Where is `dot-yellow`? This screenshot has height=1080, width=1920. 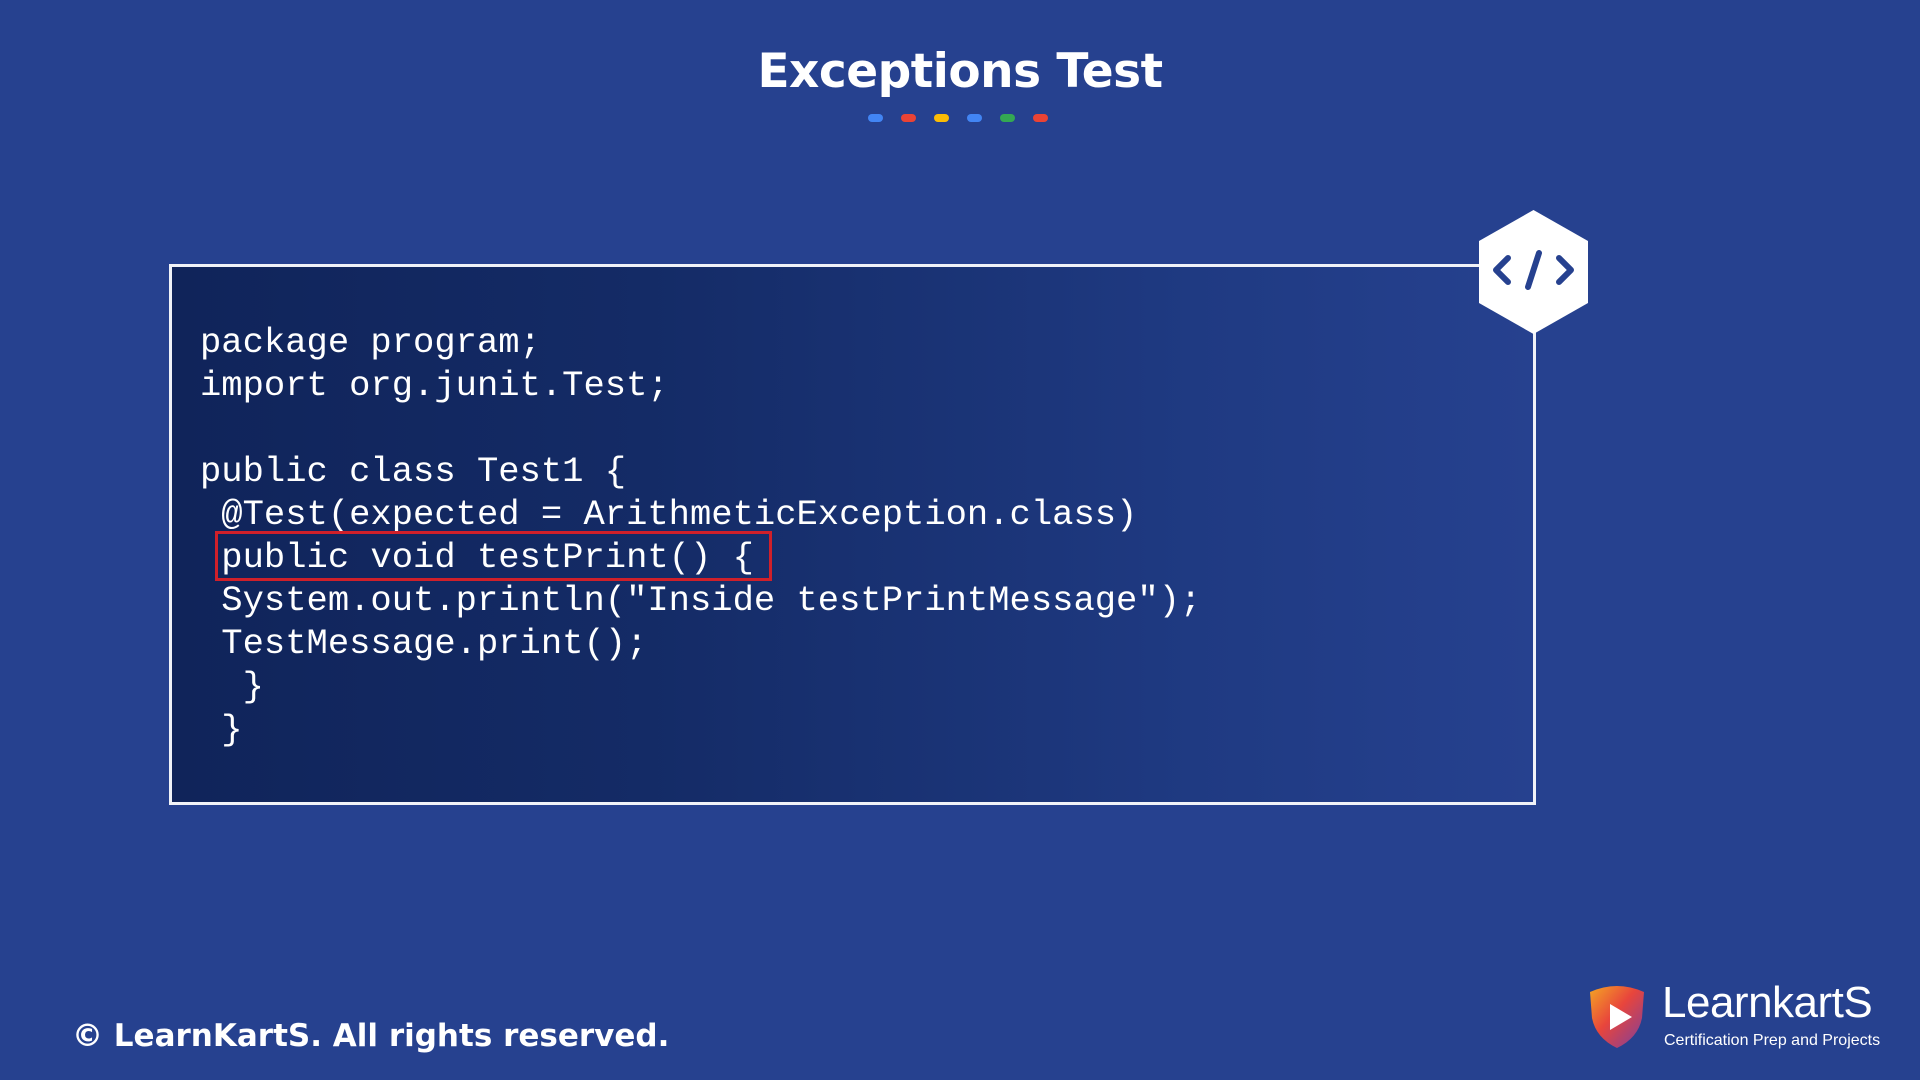
dot-yellow is located at coordinates (941, 118).